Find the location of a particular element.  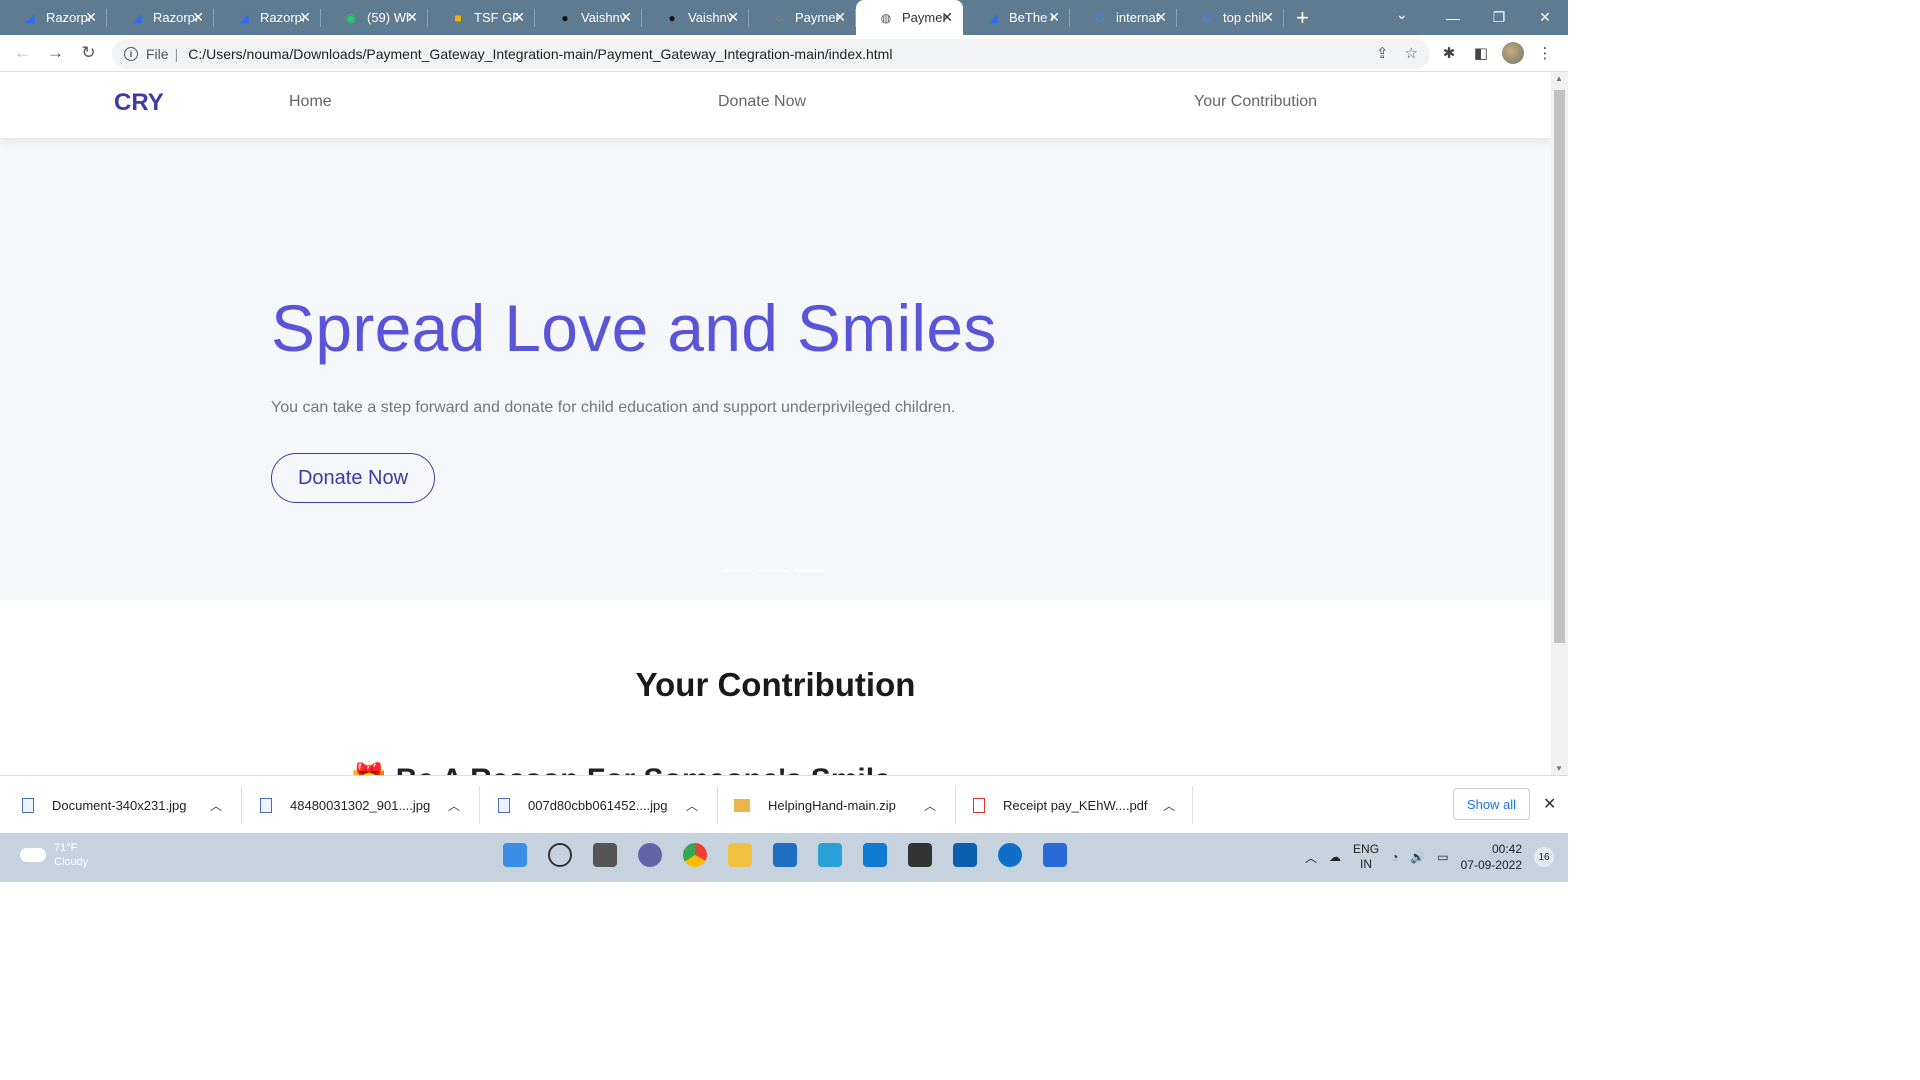

scroll-up-arrow-icon: ▲ is located at coordinates (1559, 78).